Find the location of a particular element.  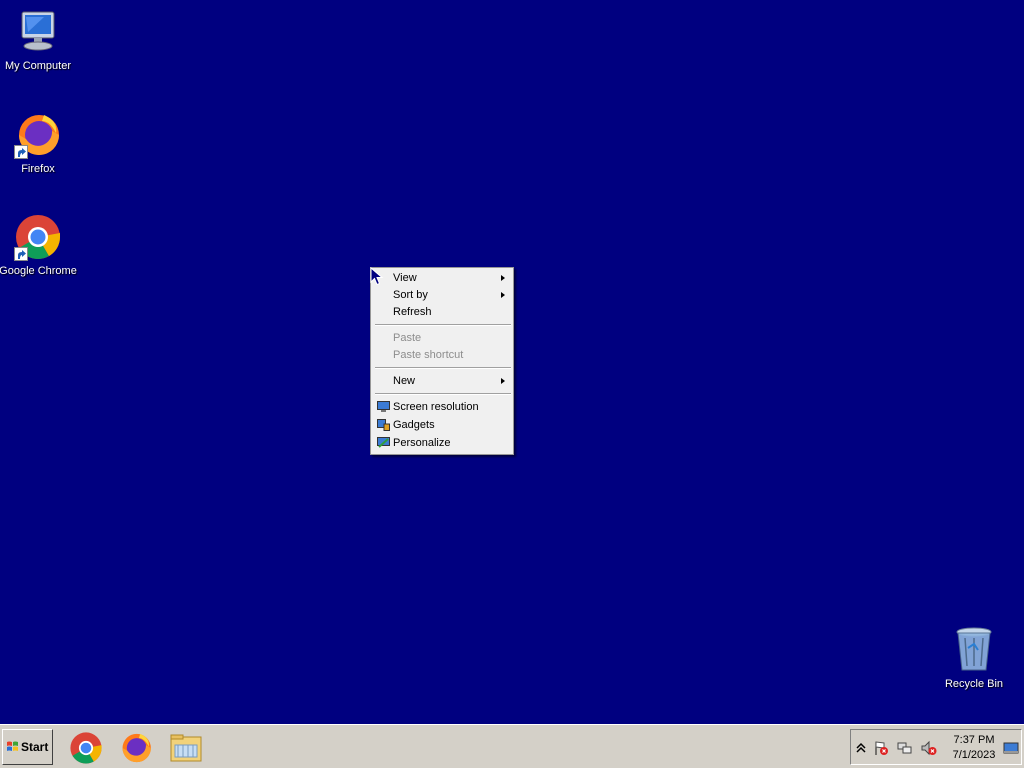

desktop-icon-firefox: Firefox is located at coordinates (39, 143).